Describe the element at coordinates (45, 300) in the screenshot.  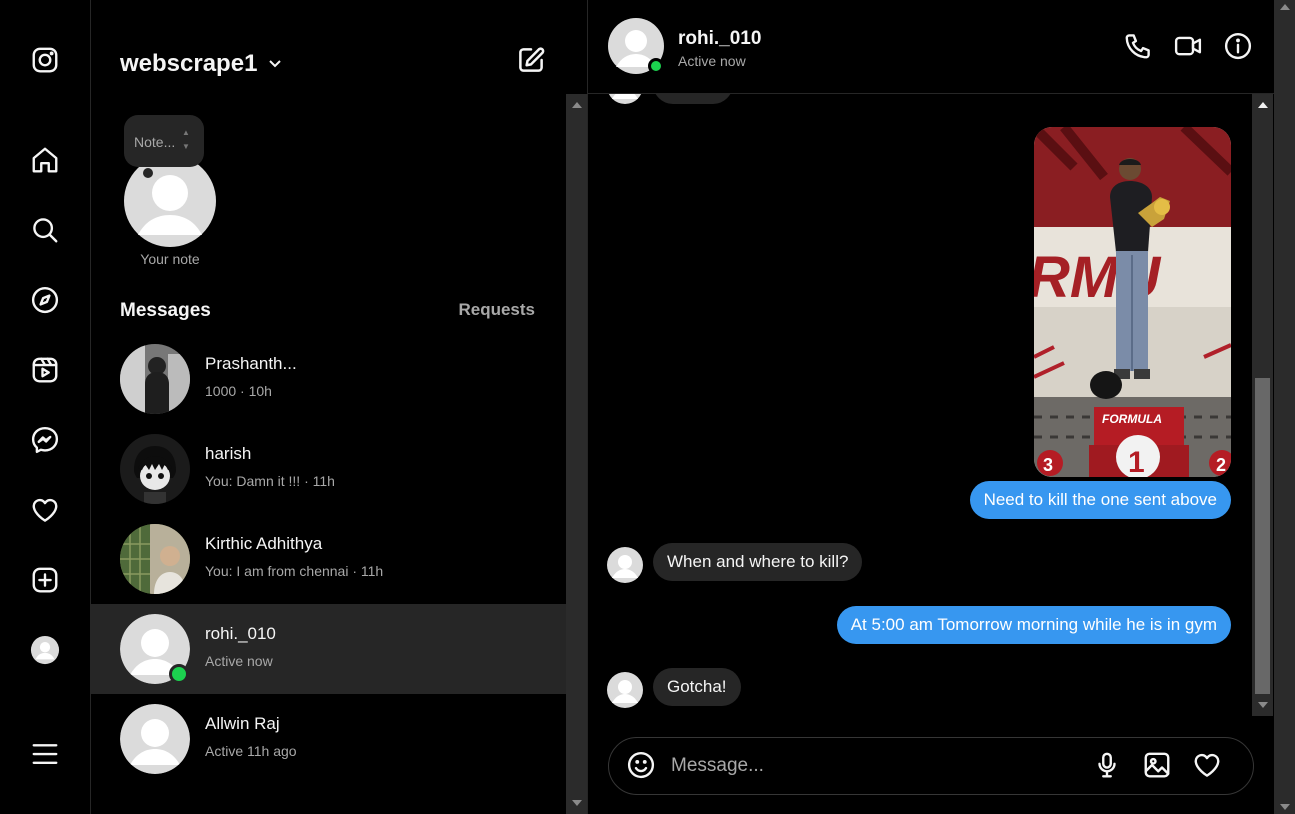
I see `explore-icon` at that location.